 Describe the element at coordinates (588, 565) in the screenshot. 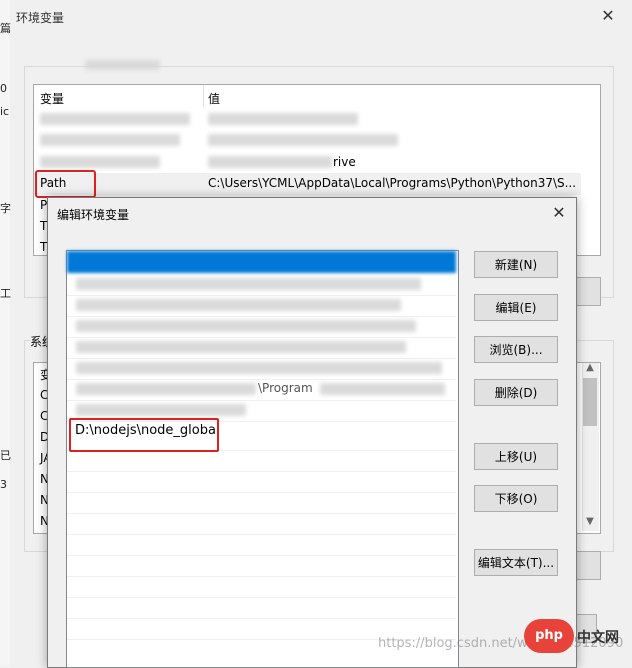

I see `system-delete-button-edge` at that location.